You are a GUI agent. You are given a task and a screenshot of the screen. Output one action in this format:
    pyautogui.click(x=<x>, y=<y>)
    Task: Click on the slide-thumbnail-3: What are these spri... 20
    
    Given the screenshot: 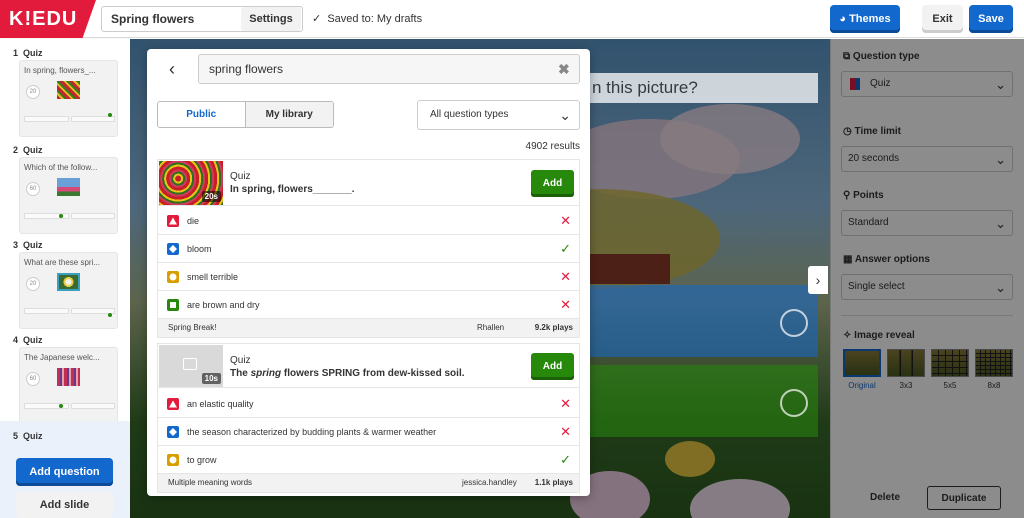 What is the action you would take?
    pyautogui.click(x=68, y=290)
    